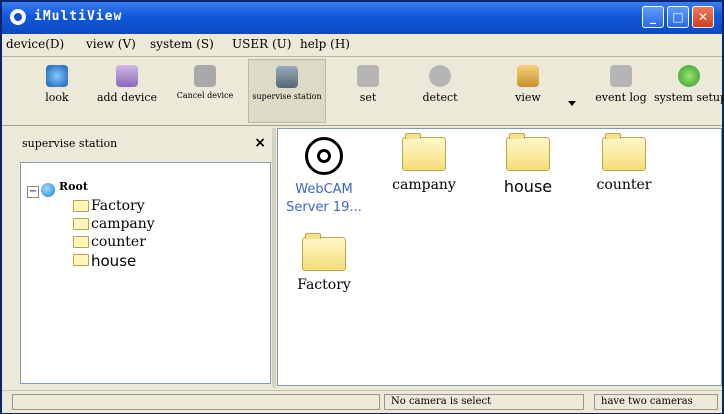 The image size is (724, 414). What do you see at coordinates (70, 143) in the screenshot?
I see `panel-title: supervise station` at bounding box center [70, 143].